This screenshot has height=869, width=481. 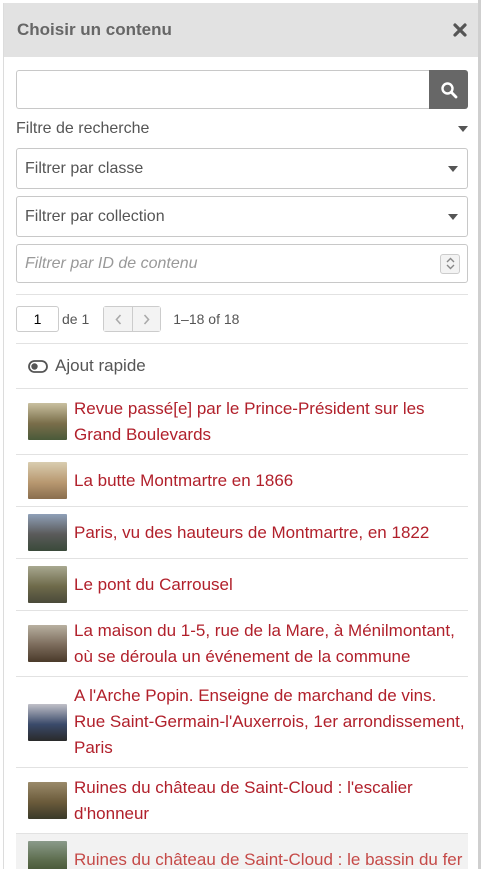 I want to click on search-input, so click(x=222, y=89).